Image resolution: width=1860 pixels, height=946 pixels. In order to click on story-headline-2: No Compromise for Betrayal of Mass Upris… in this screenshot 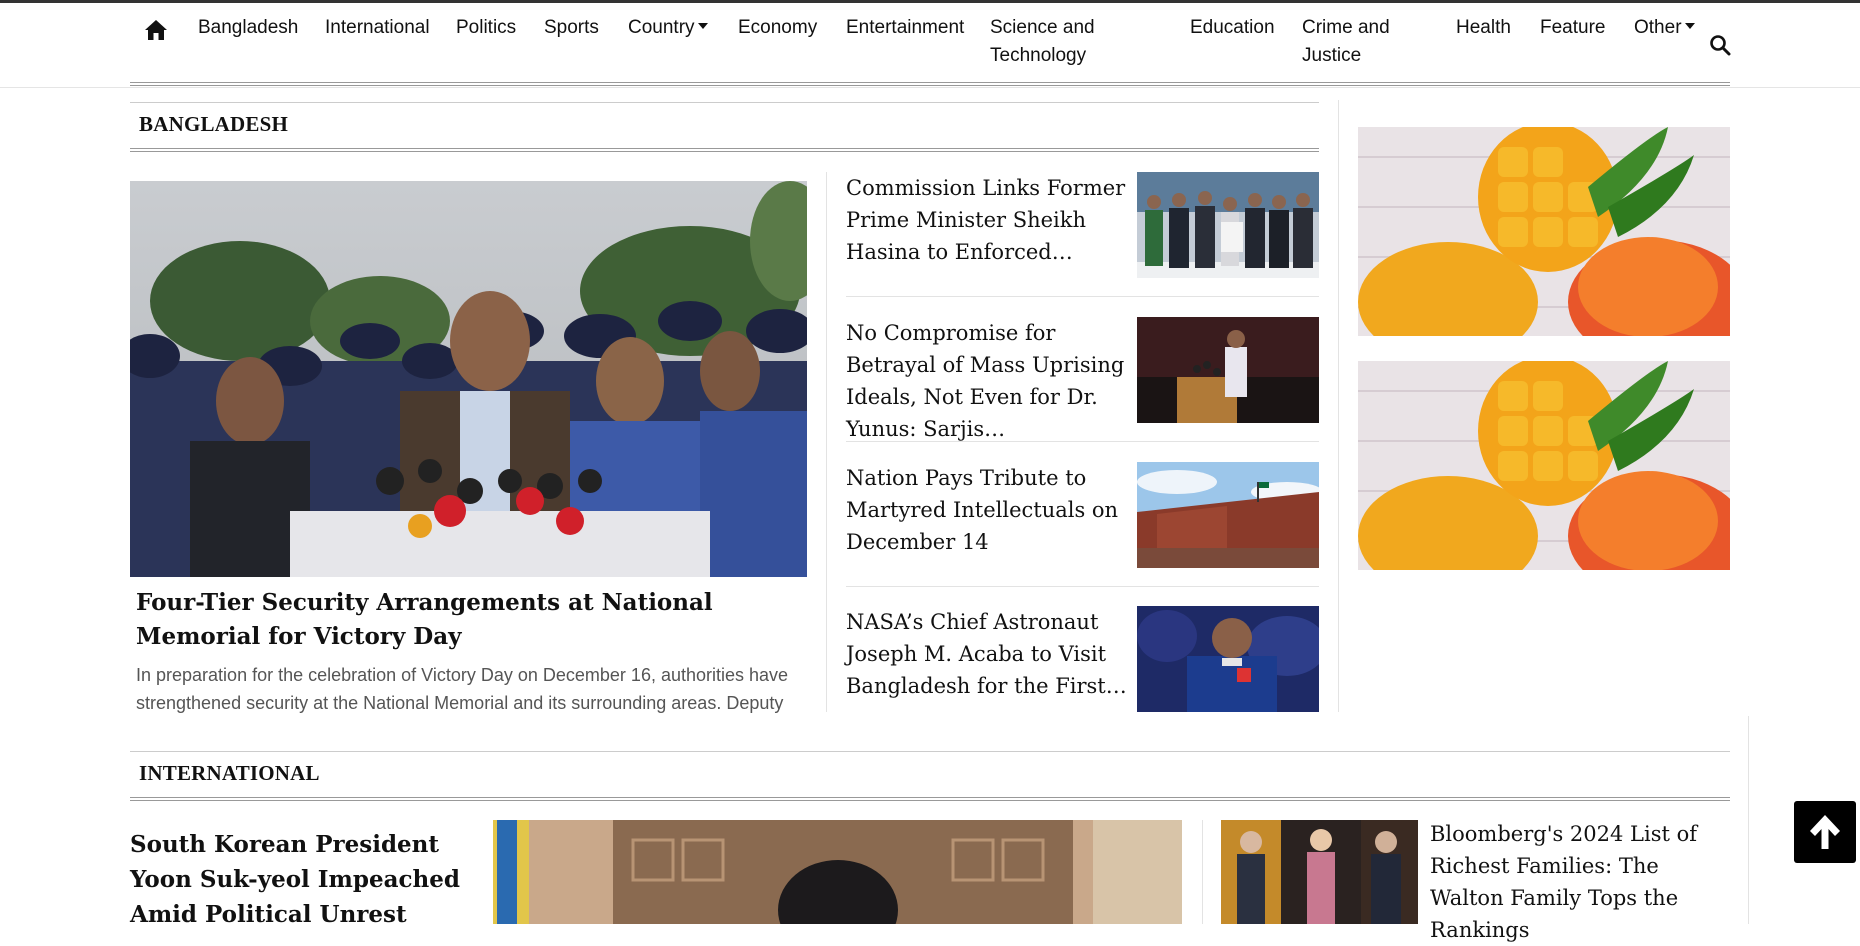, I will do `click(991, 381)`.